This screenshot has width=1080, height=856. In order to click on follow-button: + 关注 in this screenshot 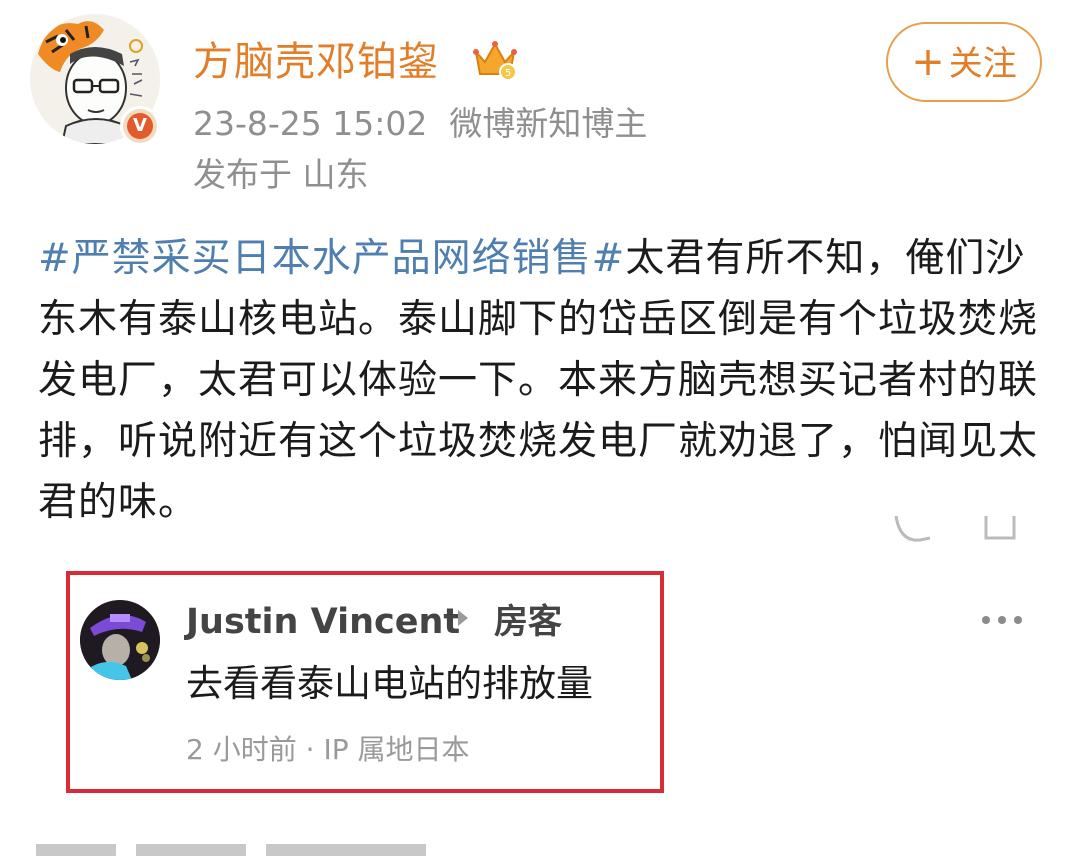, I will do `click(964, 62)`.